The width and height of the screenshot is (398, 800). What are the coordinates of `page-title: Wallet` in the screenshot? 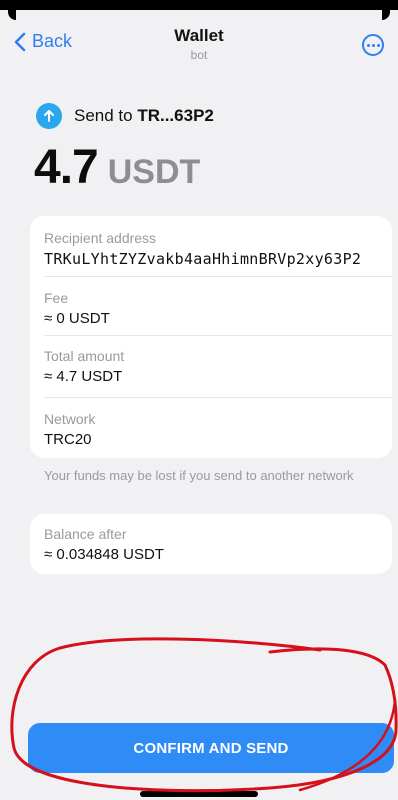 It's located at (199, 35).